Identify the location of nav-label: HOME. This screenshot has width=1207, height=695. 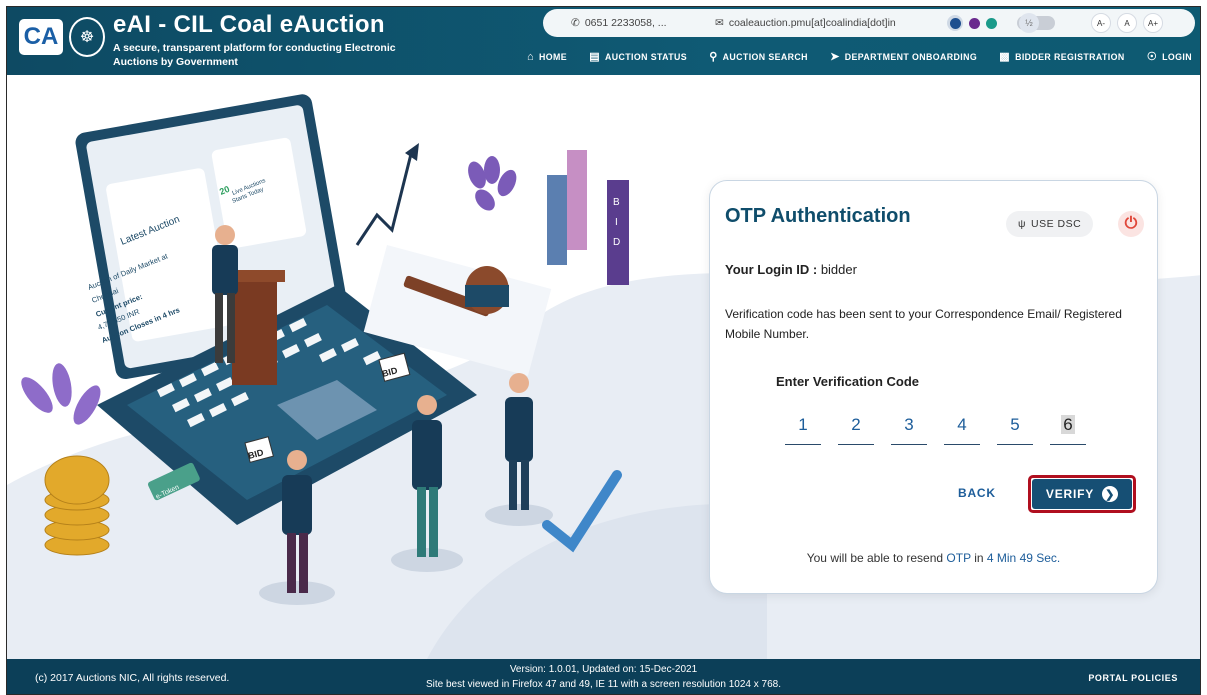
(553, 56).